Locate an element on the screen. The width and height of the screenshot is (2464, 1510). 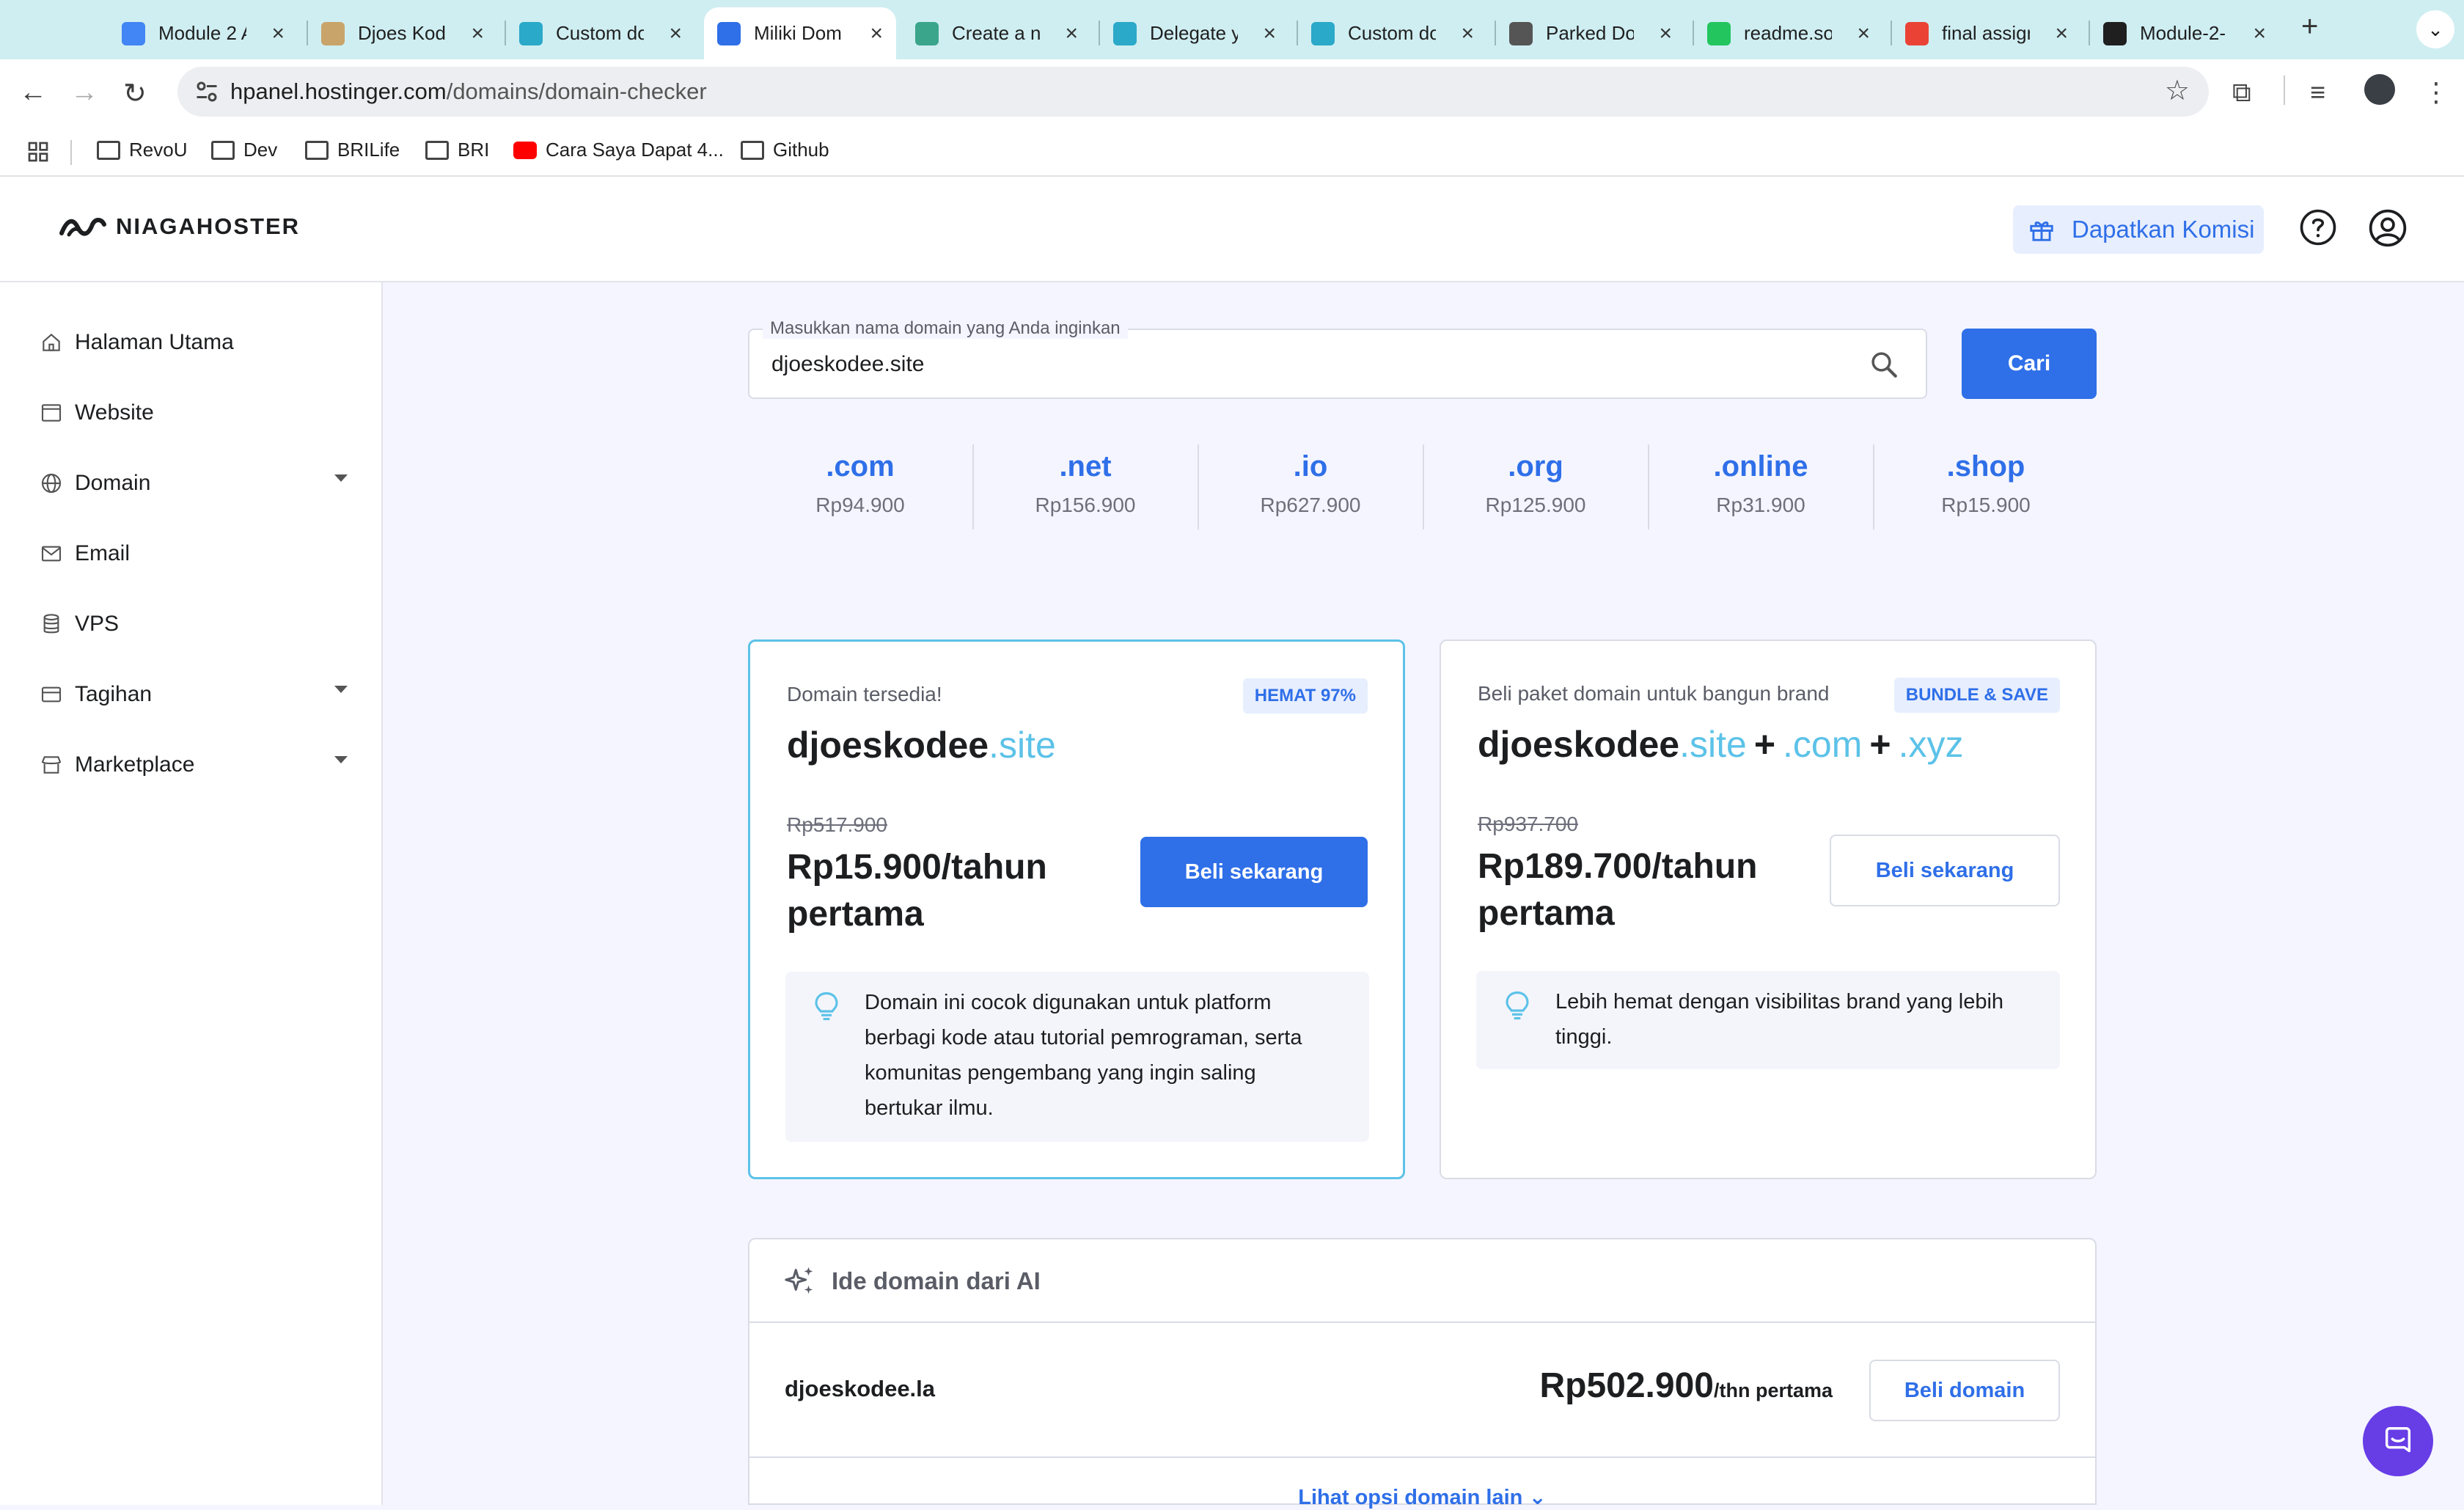
browser-menu-icon: ⋮ is located at coordinates (2436, 92).